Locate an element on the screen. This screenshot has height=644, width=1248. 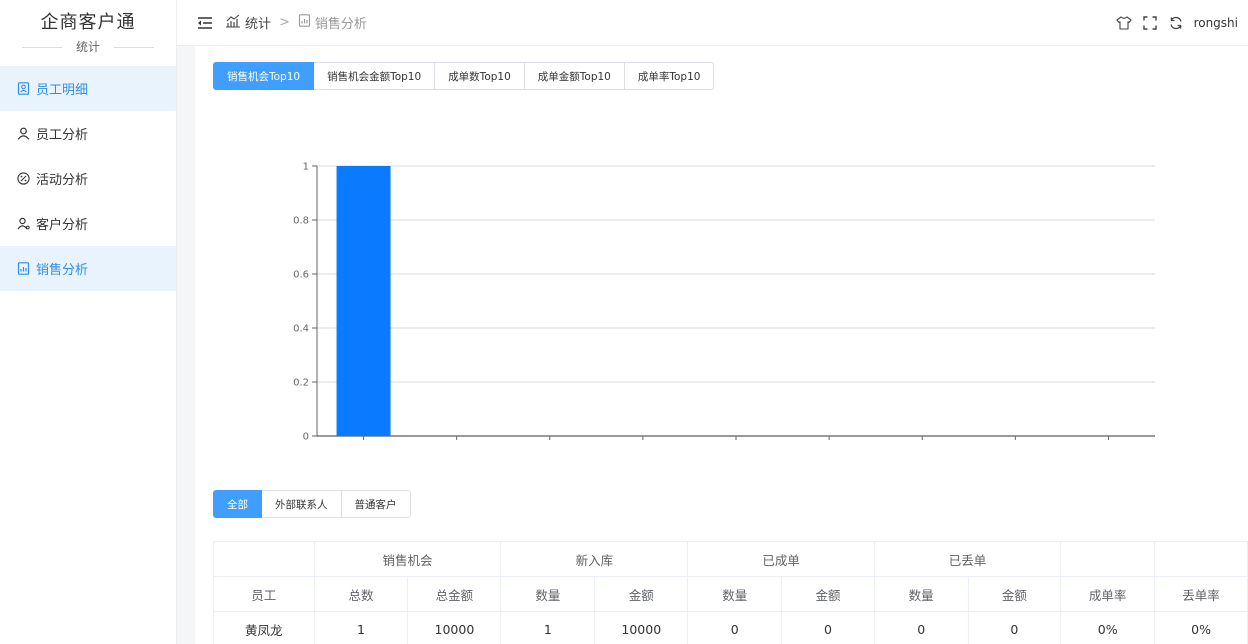
filter-normal-customers: 普通客户 is located at coordinates (376, 504).